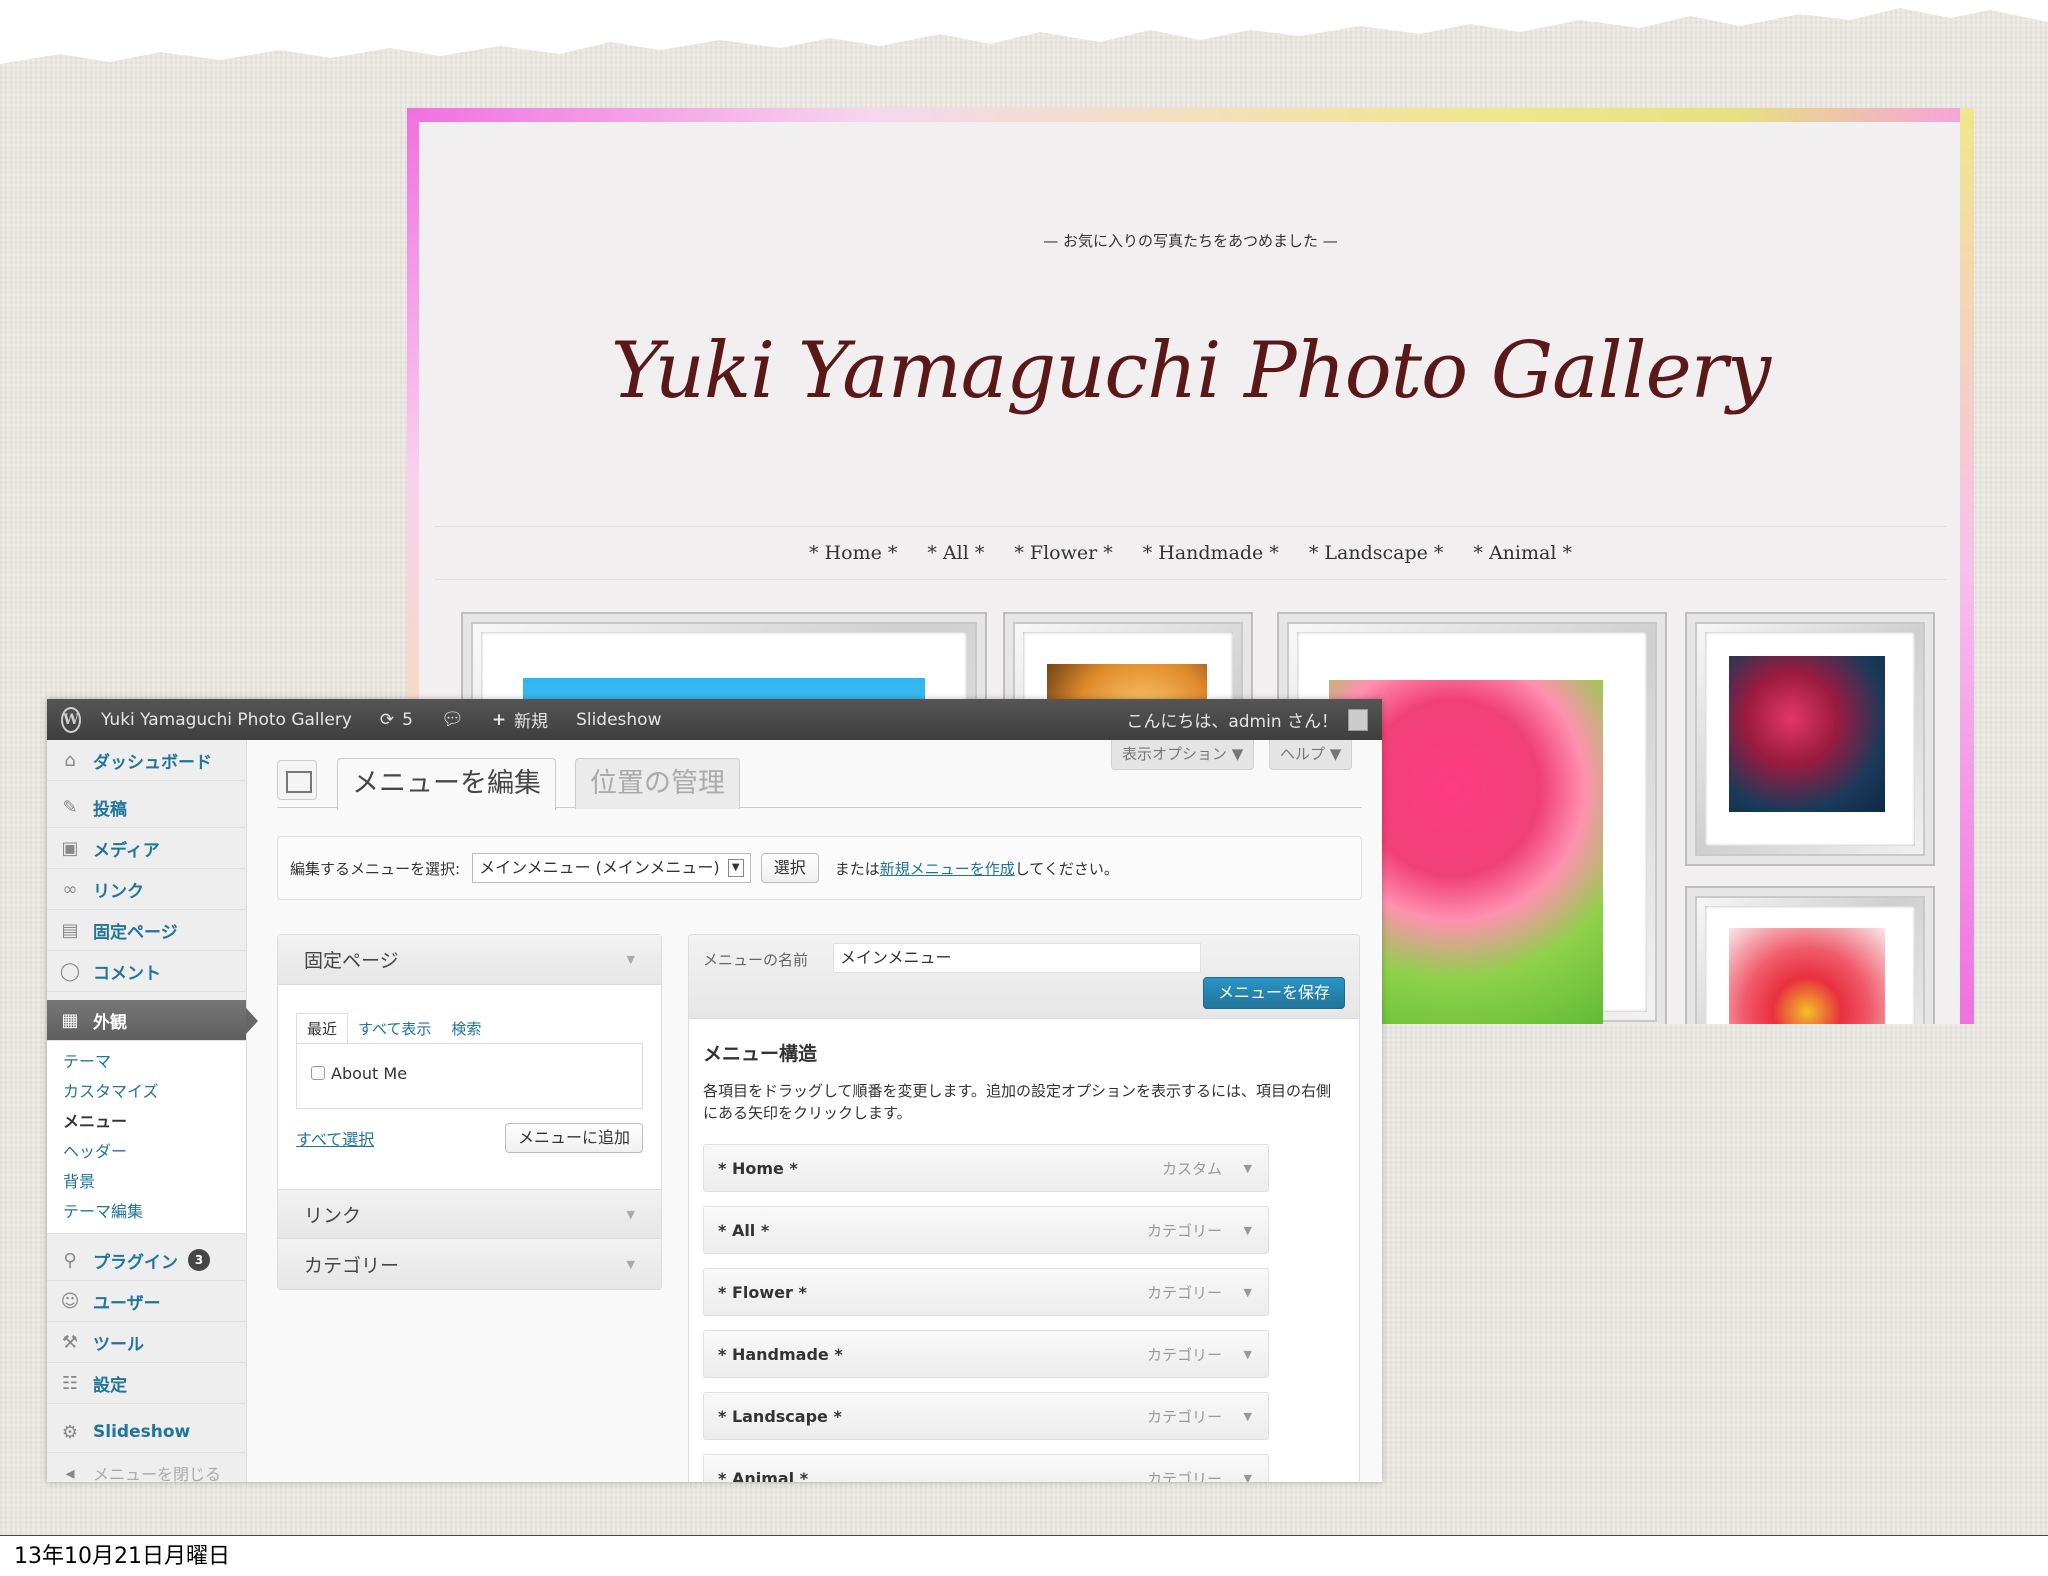  What do you see at coordinates (756, 960) in the screenshot?
I see `menu-name-label: メニューの名前` at bounding box center [756, 960].